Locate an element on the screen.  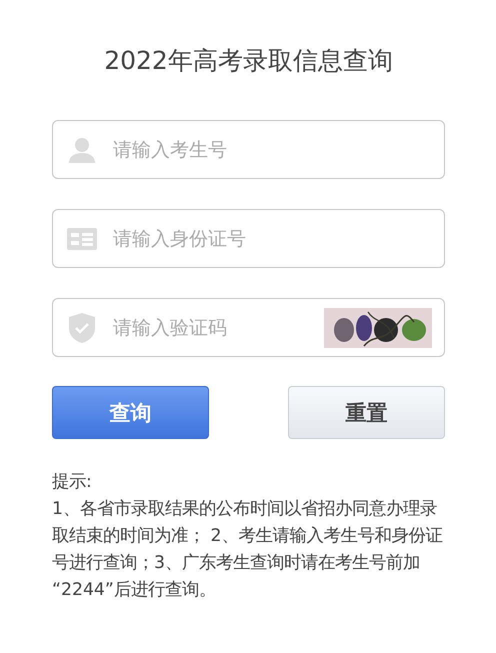
input-field: 请输入身份证号 is located at coordinates (248, 238).